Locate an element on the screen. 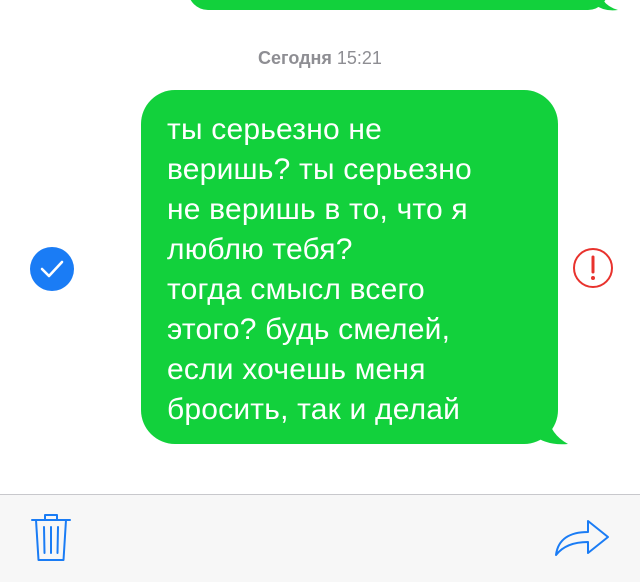 The width and height of the screenshot is (640, 582). select-message-checkbox is located at coordinates (52, 269).